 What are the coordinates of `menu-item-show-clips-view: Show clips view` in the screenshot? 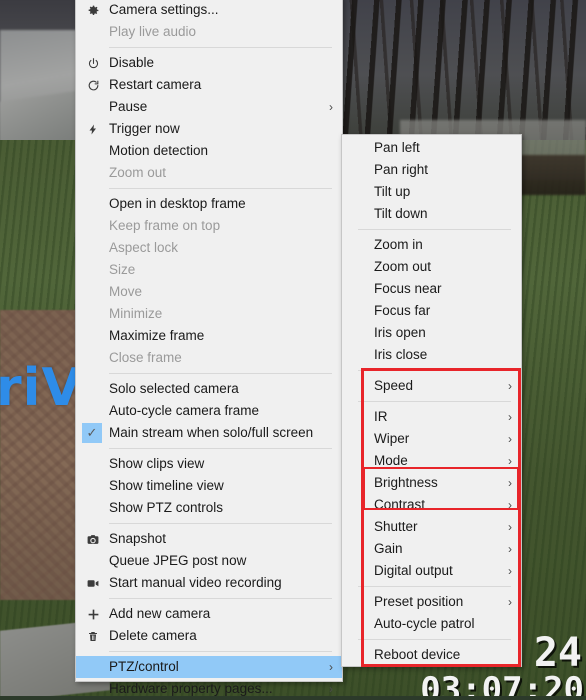 It's located at (209, 464).